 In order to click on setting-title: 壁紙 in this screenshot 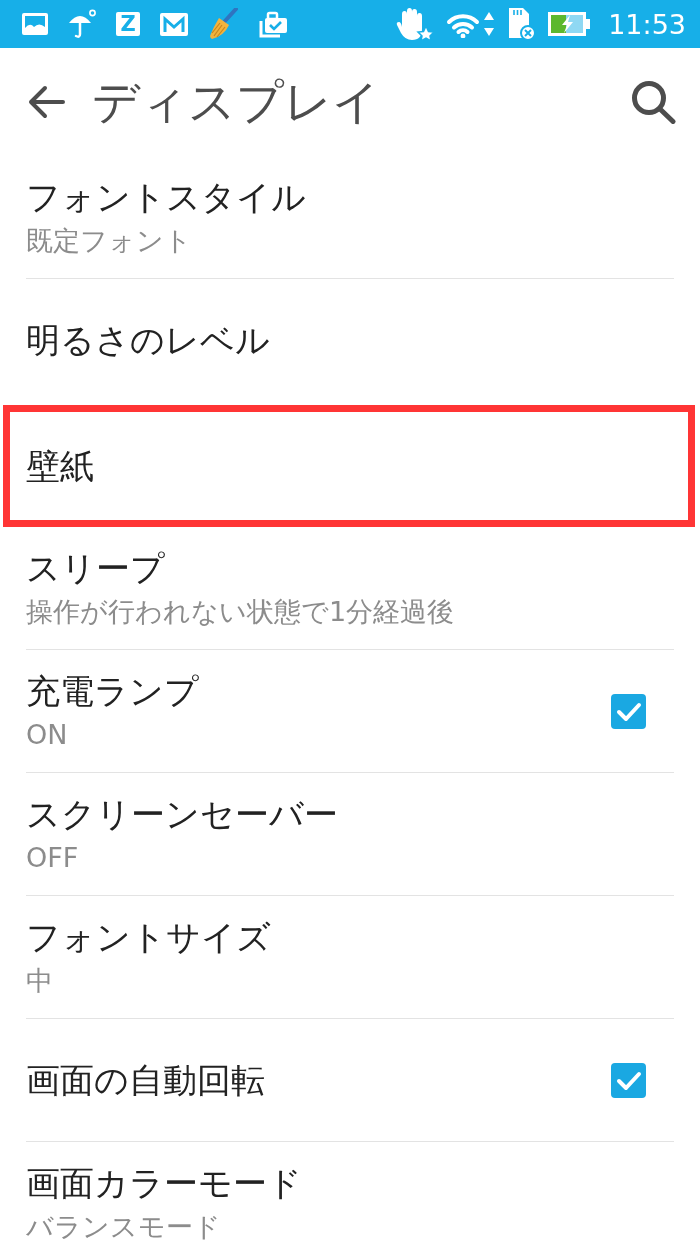, I will do `click(60, 466)`.